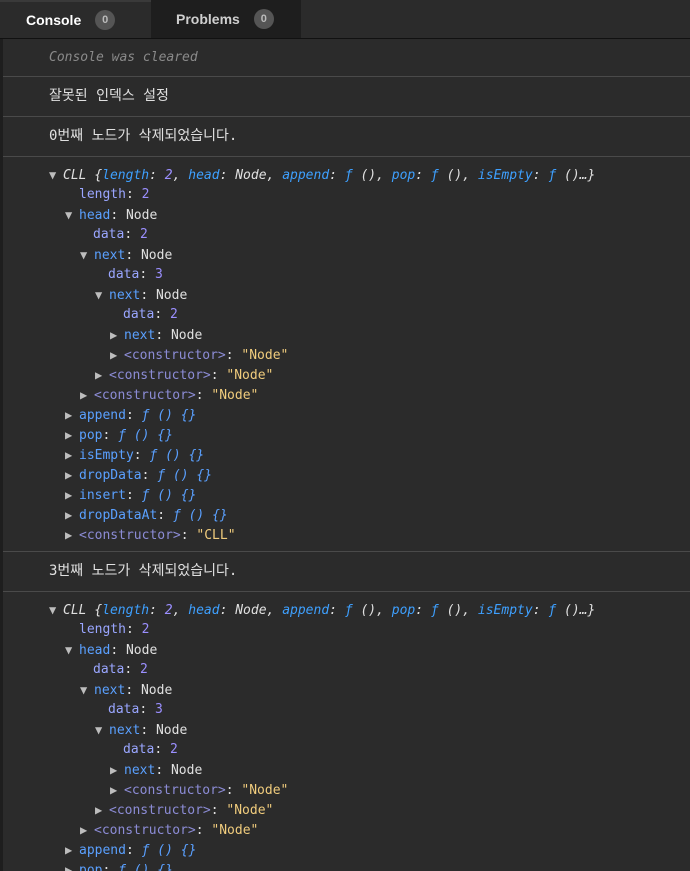 Image resolution: width=690 pixels, height=871 pixels. Describe the element at coordinates (346, 97) in the screenshot. I see `console-log-message: 잘못된 인덱스 설정` at that location.